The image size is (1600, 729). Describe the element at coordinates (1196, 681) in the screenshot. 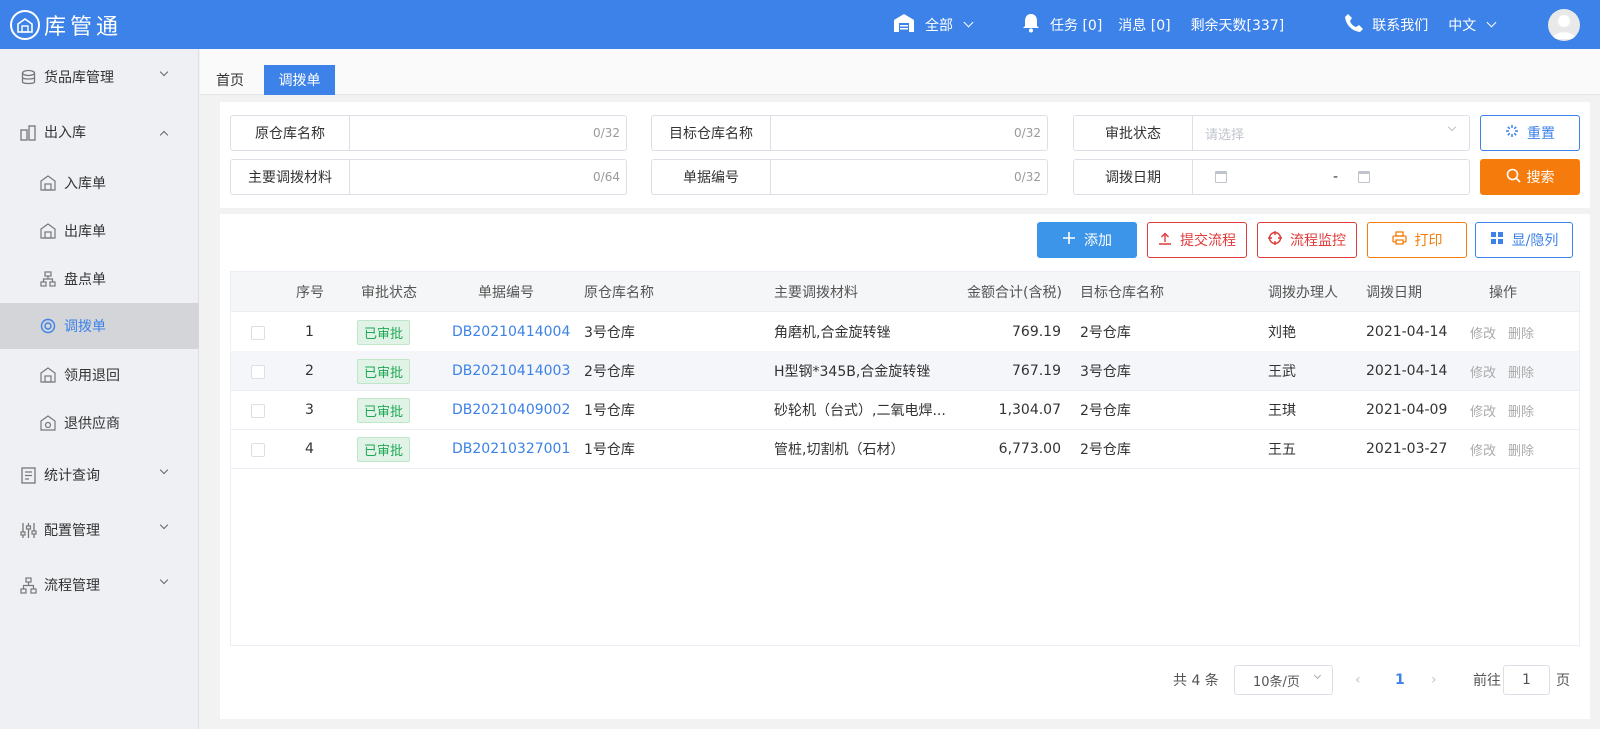

I see `total-count: 共 4 条` at that location.